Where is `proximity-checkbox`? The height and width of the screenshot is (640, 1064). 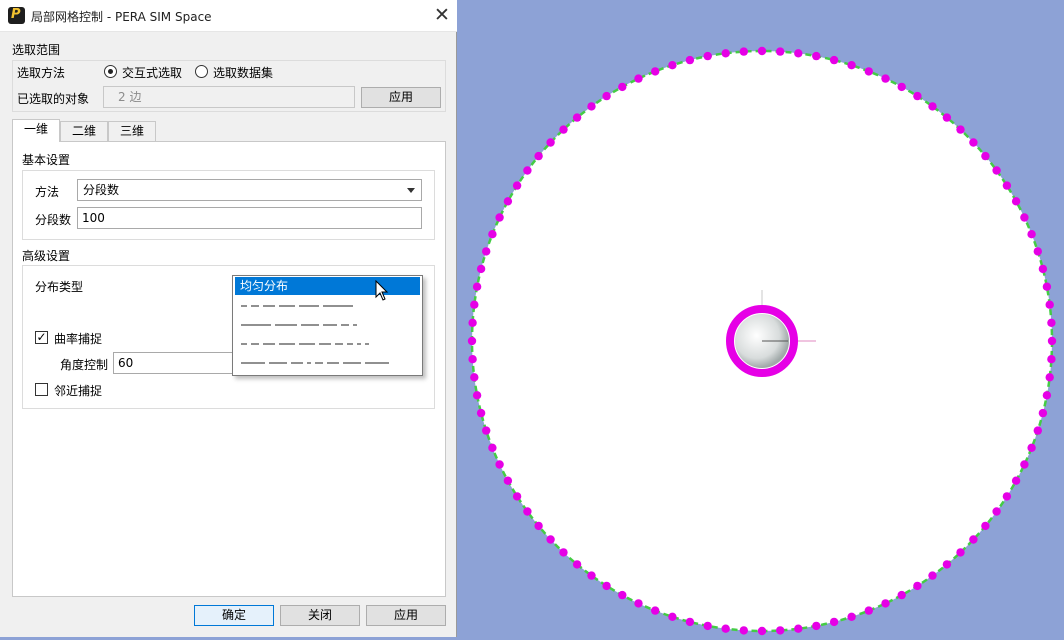
proximity-checkbox is located at coordinates (41, 389).